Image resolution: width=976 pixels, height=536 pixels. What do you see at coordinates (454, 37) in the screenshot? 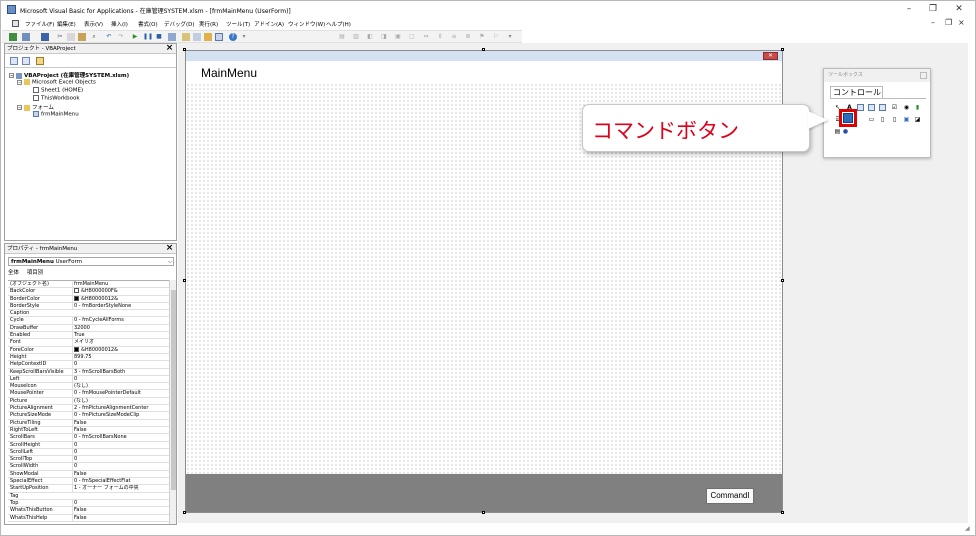
I see `comment-icon: ≡` at bounding box center [454, 37].